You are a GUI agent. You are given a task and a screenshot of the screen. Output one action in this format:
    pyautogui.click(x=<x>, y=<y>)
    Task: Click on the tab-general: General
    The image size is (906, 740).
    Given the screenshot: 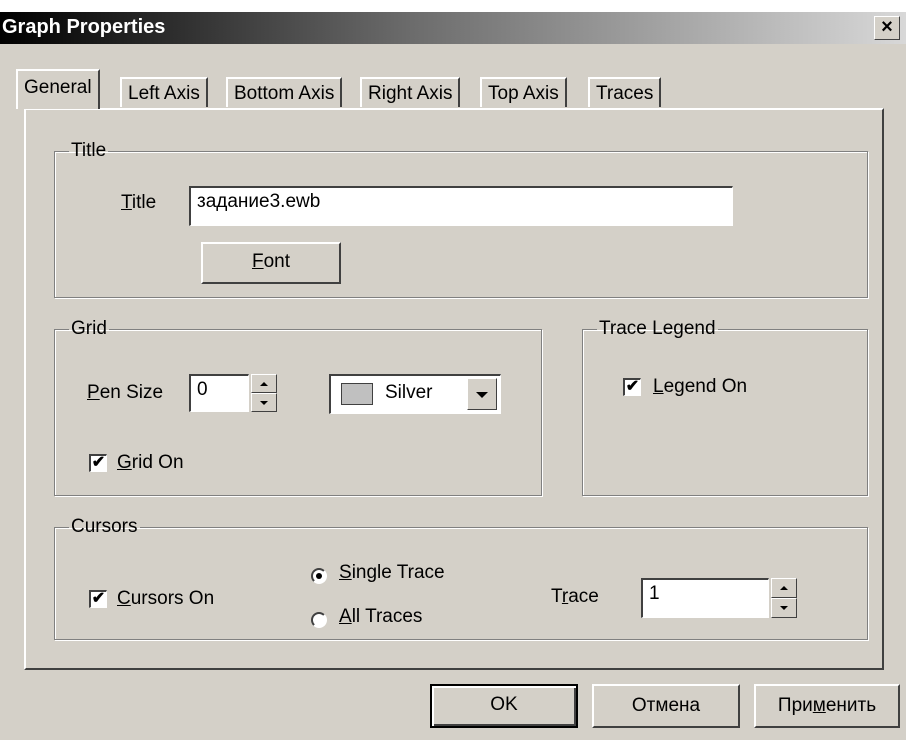 What is the action you would take?
    pyautogui.click(x=58, y=89)
    